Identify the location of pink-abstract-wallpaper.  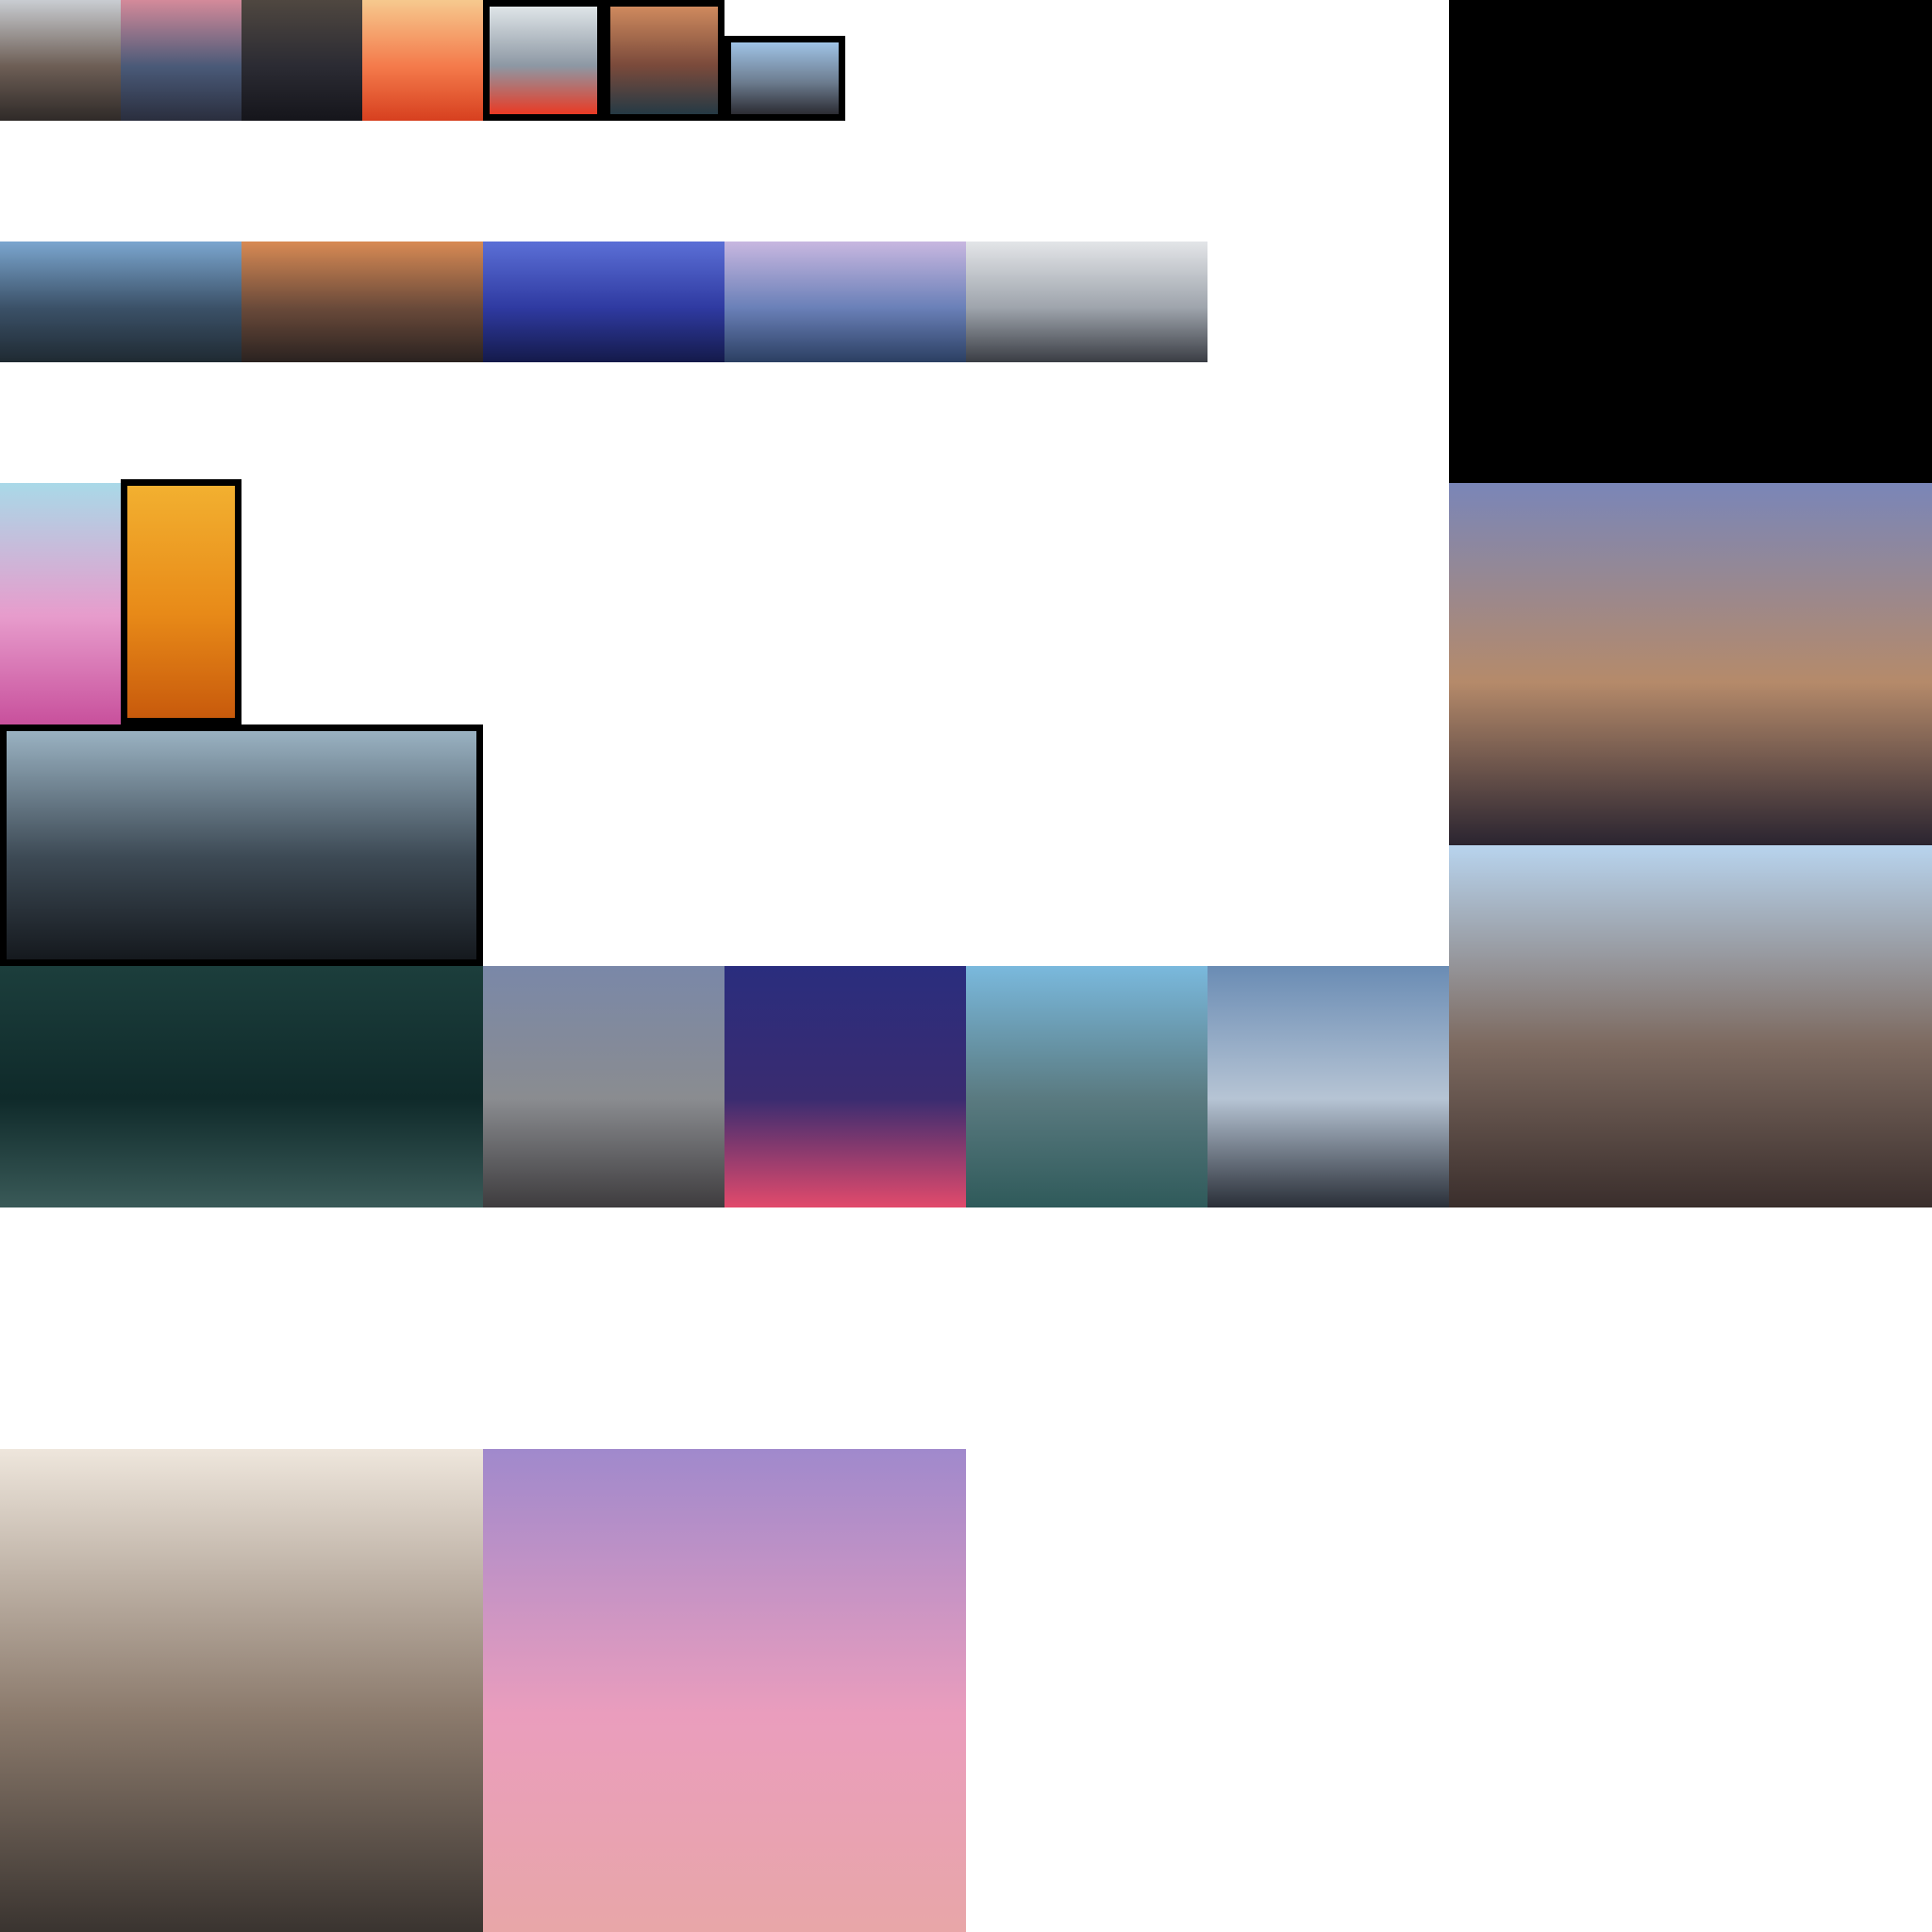
(60, 604).